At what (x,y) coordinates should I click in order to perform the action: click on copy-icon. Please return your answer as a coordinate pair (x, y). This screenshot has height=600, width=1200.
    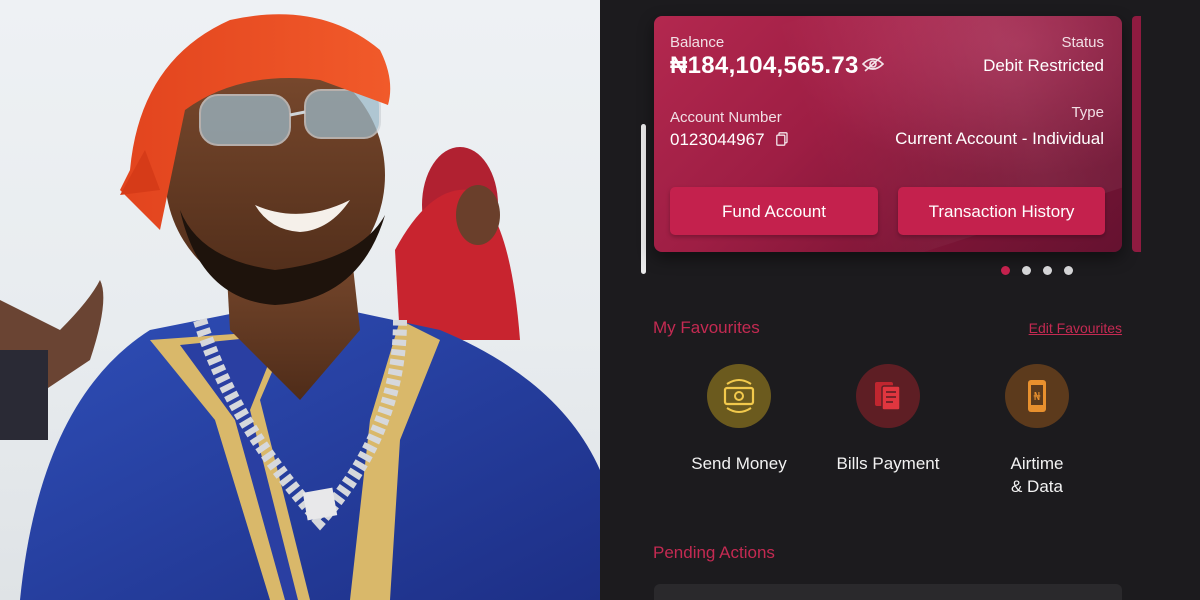
    Looking at the image, I should click on (782, 139).